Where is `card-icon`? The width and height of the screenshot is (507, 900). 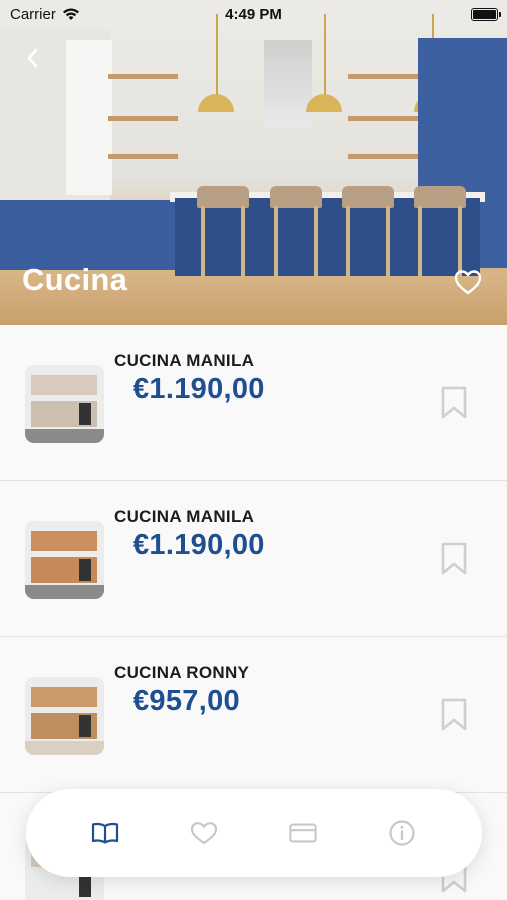
card-icon is located at coordinates (303, 833).